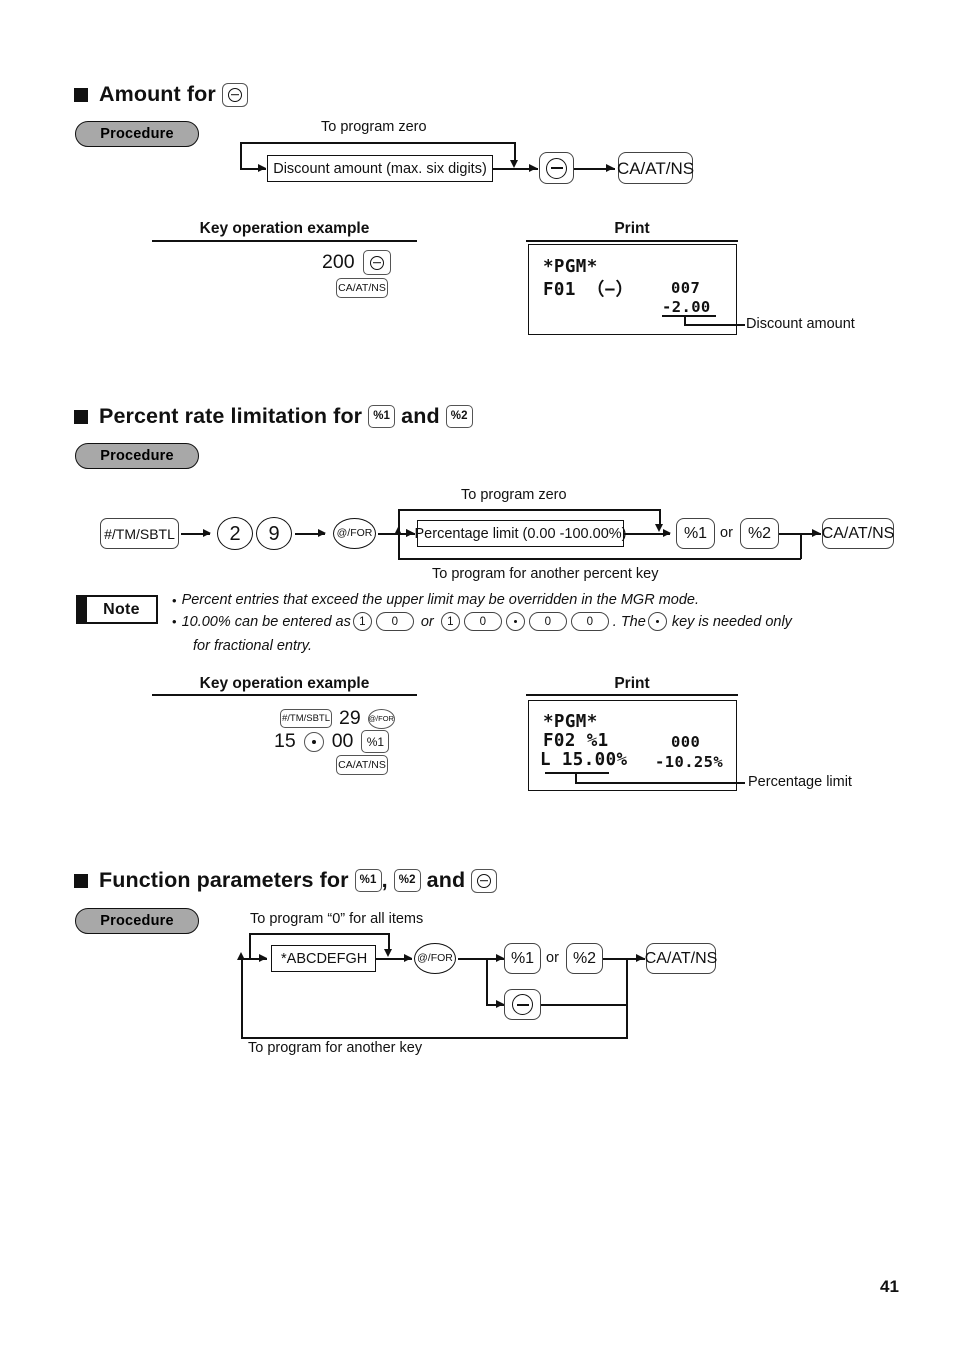 The image size is (954, 1349). I want to click on example-number-b: 00, so click(342, 741).